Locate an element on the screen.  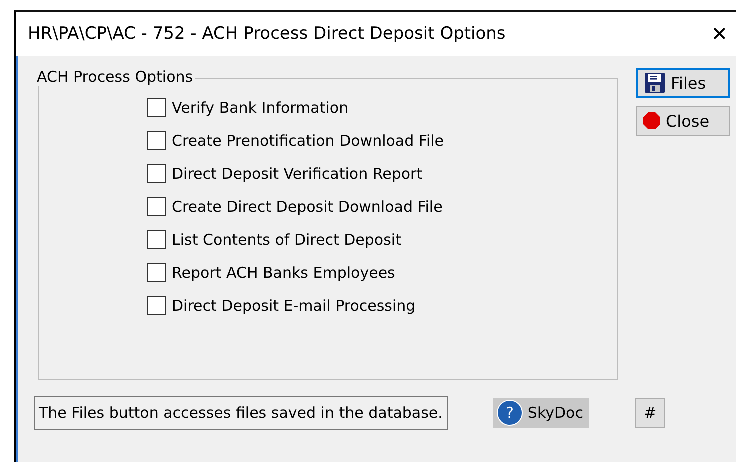
files-button: Files is located at coordinates (683, 83).